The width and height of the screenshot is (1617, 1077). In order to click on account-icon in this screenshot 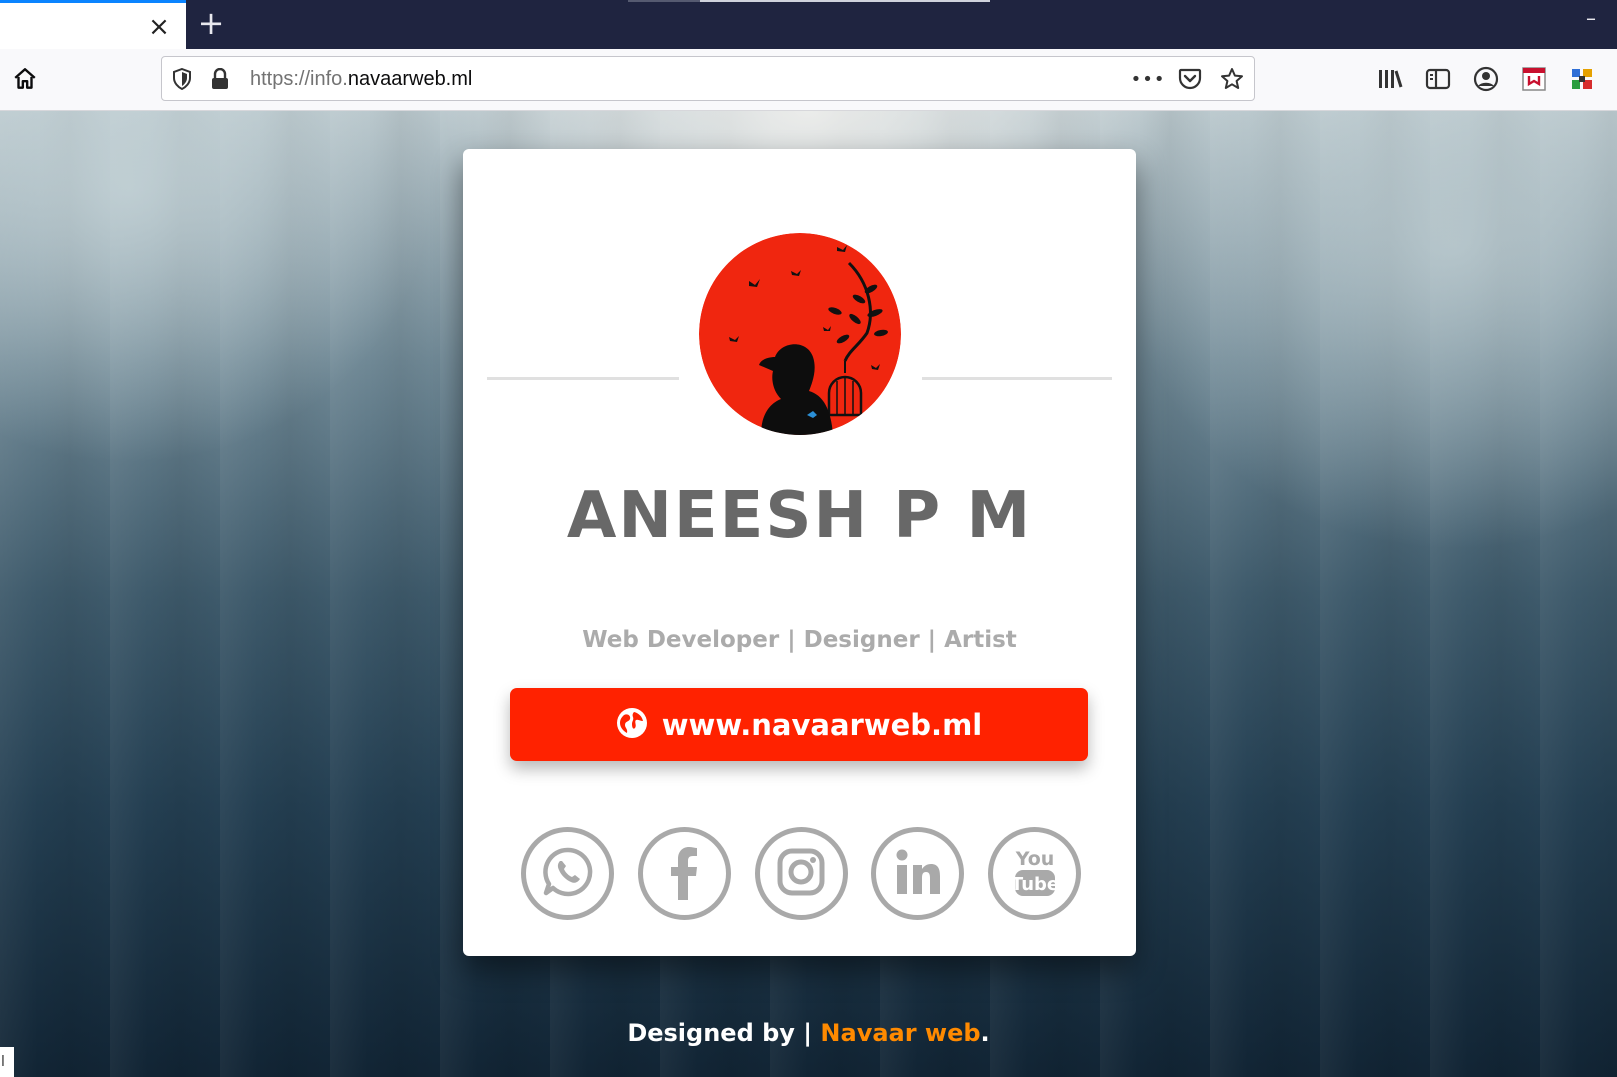, I will do `click(1486, 79)`.